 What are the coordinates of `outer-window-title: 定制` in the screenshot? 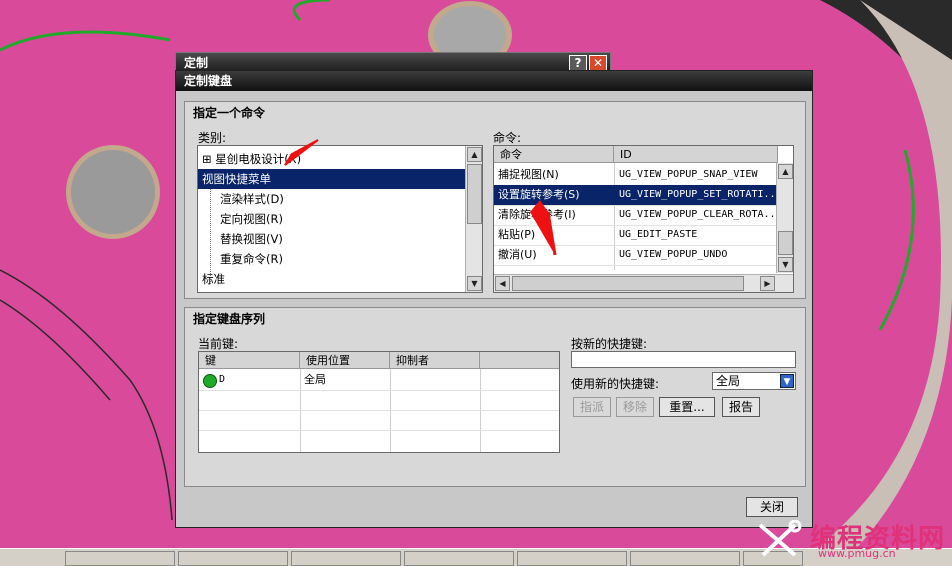 It's located at (196, 63).